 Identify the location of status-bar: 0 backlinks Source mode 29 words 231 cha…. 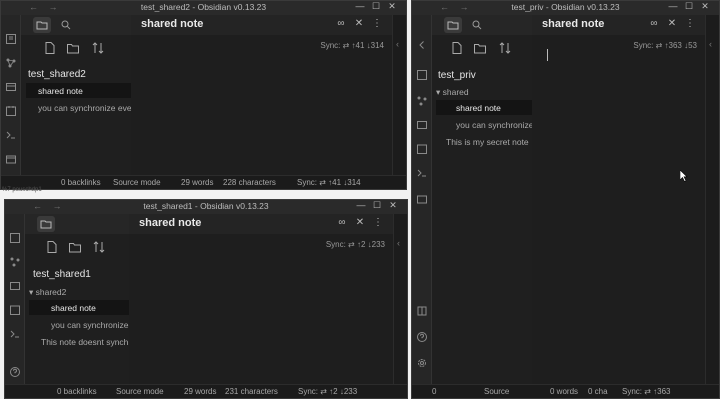
(206, 391).